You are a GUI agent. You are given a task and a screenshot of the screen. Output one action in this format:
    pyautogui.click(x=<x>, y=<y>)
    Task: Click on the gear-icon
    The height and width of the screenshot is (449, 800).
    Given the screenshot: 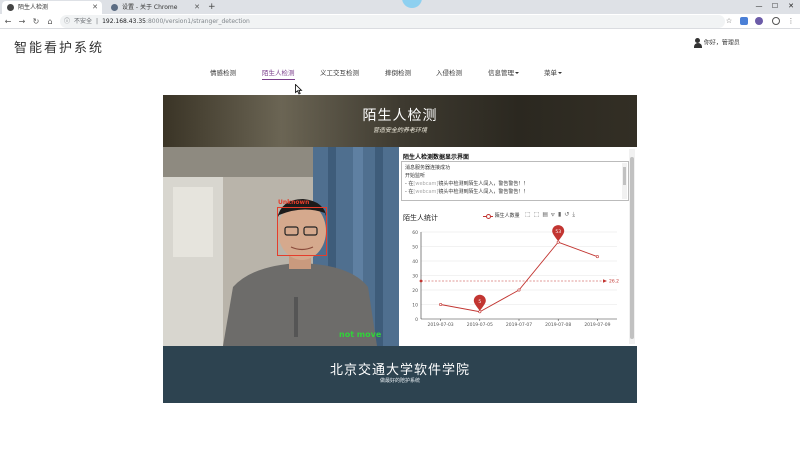 What is the action you would take?
    pyautogui.click(x=114, y=7)
    